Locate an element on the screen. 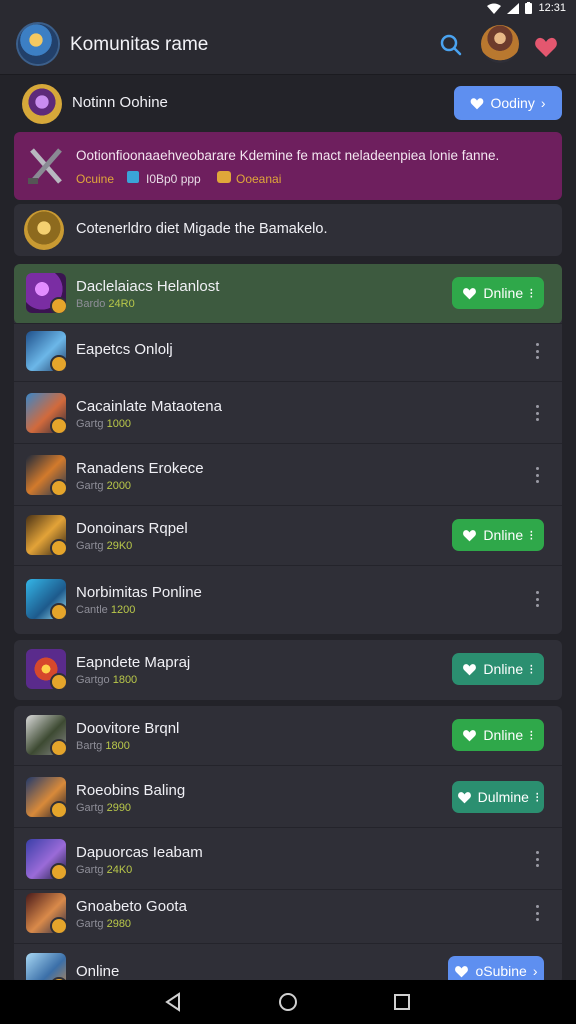 This screenshot has width=576, height=1024. notice-text: Cotenerldro diet Migade the Bamakelo. is located at coordinates (202, 229).